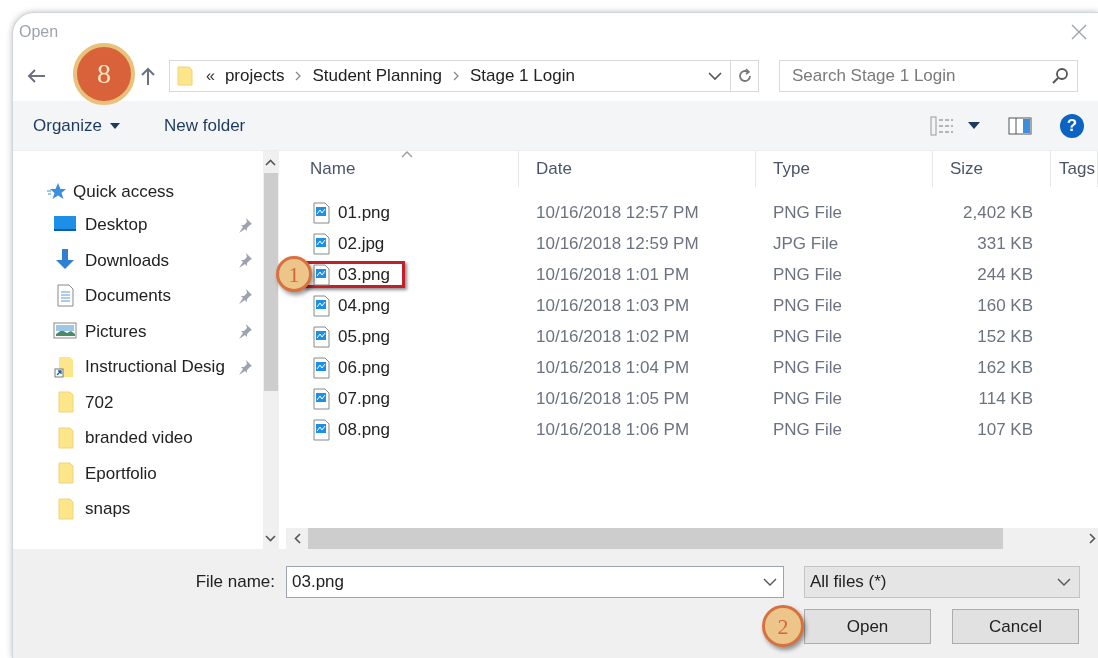 This screenshot has width=1098, height=658. I want to click on table-cell-text: 10/16/2018 1:05 PM, so click(613, 398).